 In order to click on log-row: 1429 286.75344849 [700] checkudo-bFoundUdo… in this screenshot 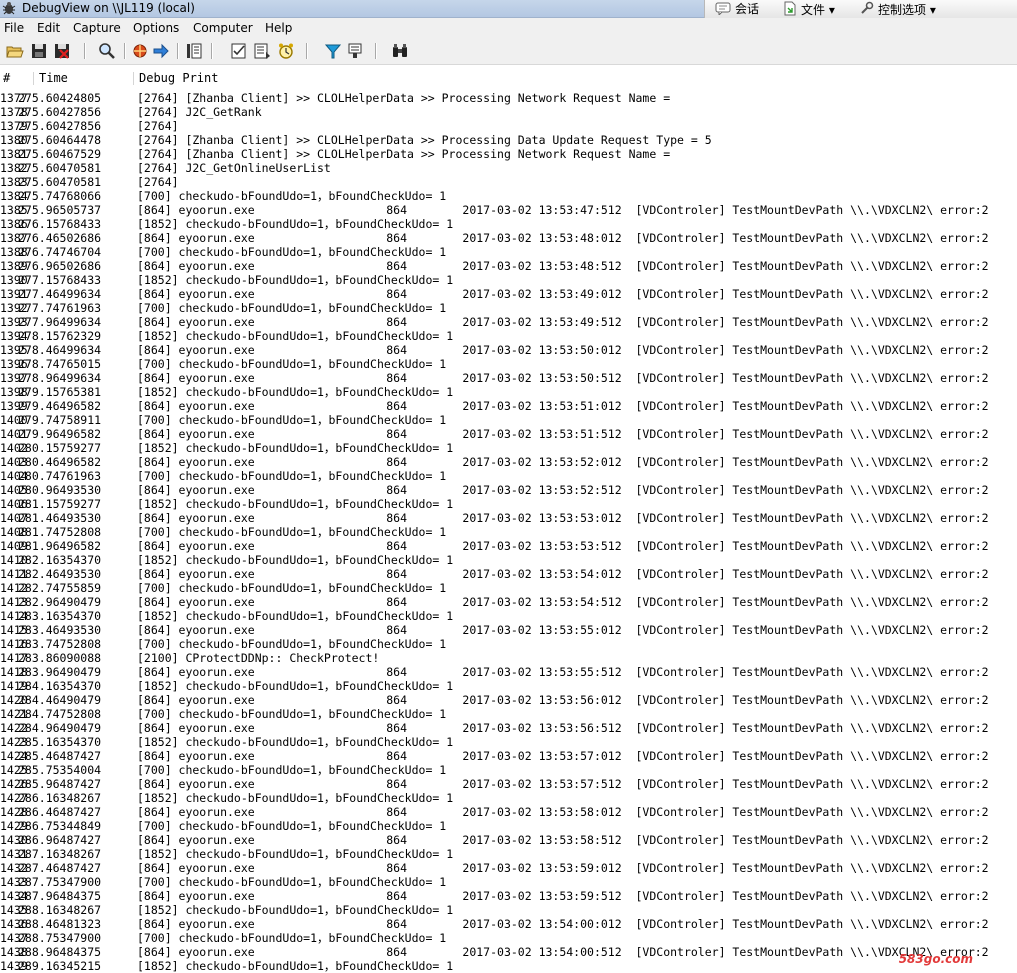, I will do `click(508, 826)`.